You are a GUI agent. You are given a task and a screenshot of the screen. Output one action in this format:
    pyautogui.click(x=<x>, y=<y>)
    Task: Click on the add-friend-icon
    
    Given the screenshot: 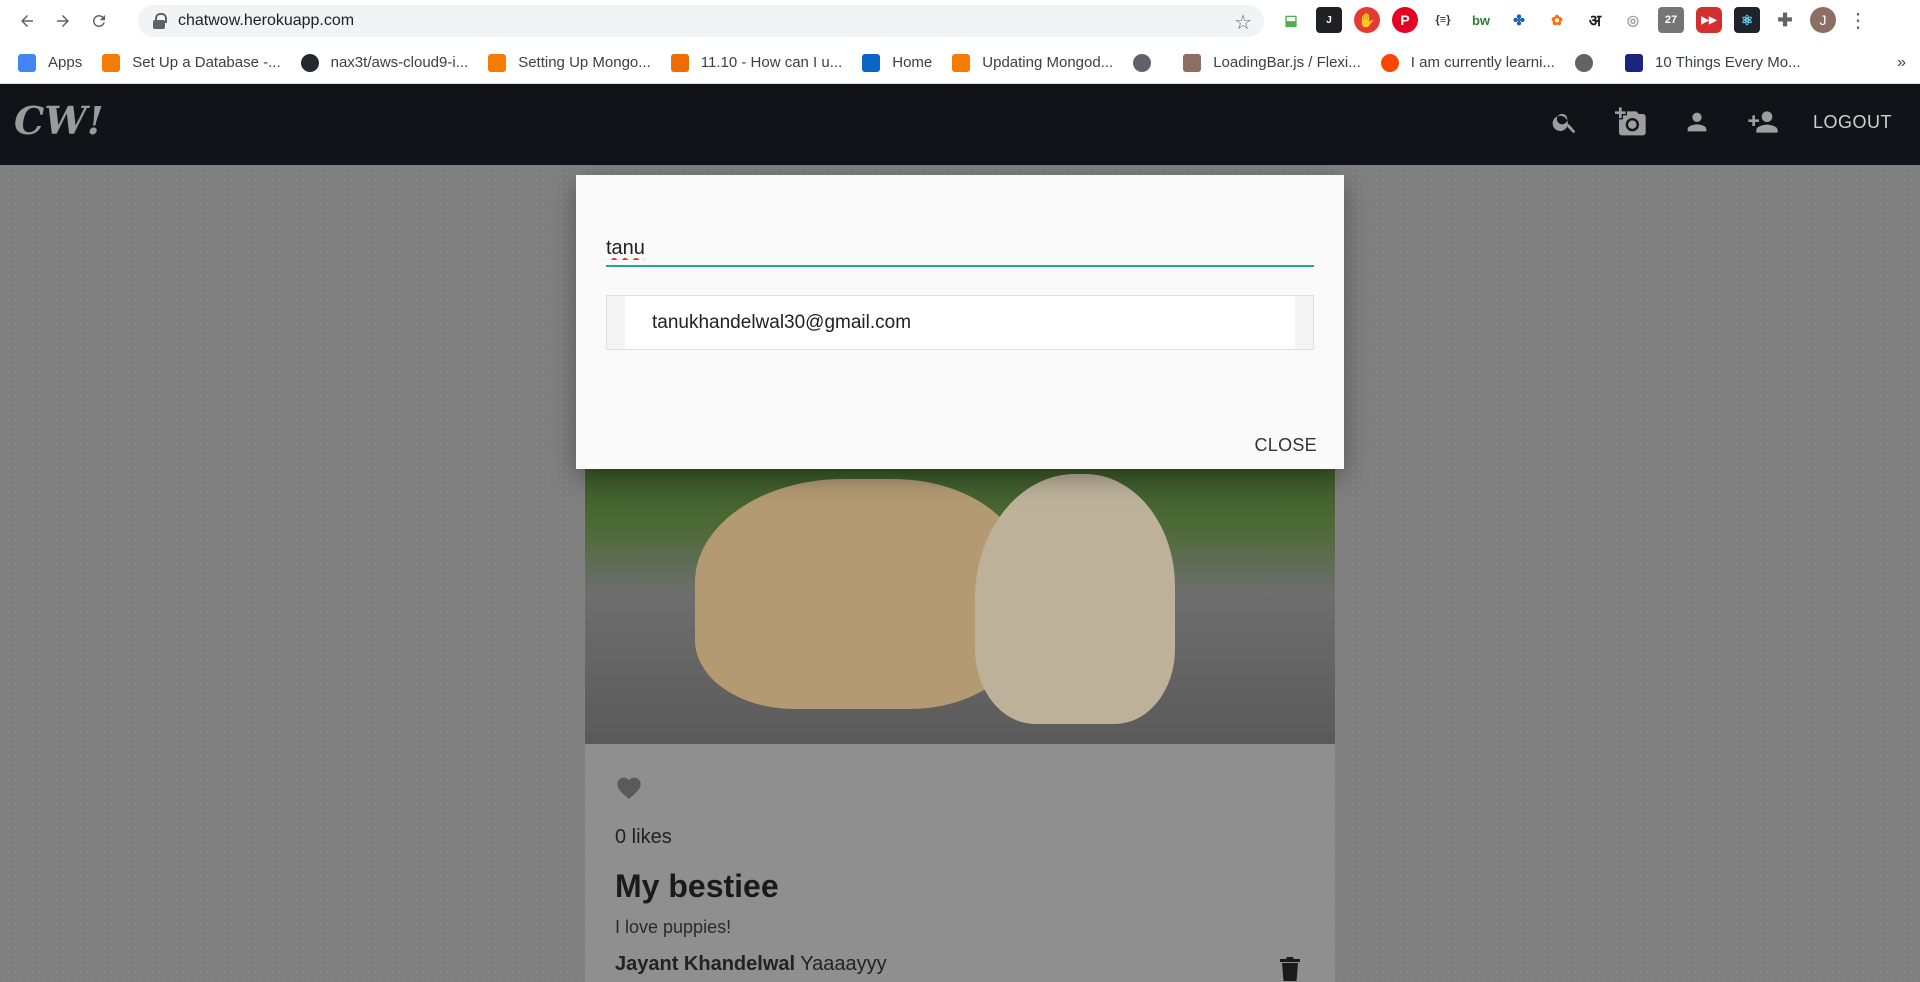 What is the action you would take?
    pyautogui.click(x=1763, y=122)
    